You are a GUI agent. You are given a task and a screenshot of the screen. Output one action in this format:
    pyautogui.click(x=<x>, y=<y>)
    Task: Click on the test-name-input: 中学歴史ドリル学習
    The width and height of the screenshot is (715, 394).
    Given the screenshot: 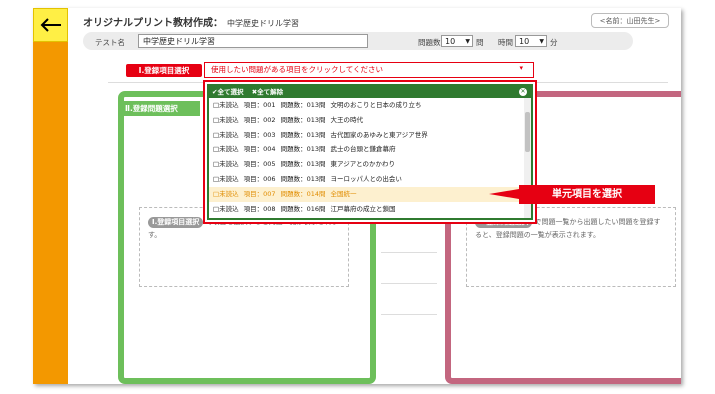 What is the action you would take?
    pyautogui.click(x=253, y=41)
    